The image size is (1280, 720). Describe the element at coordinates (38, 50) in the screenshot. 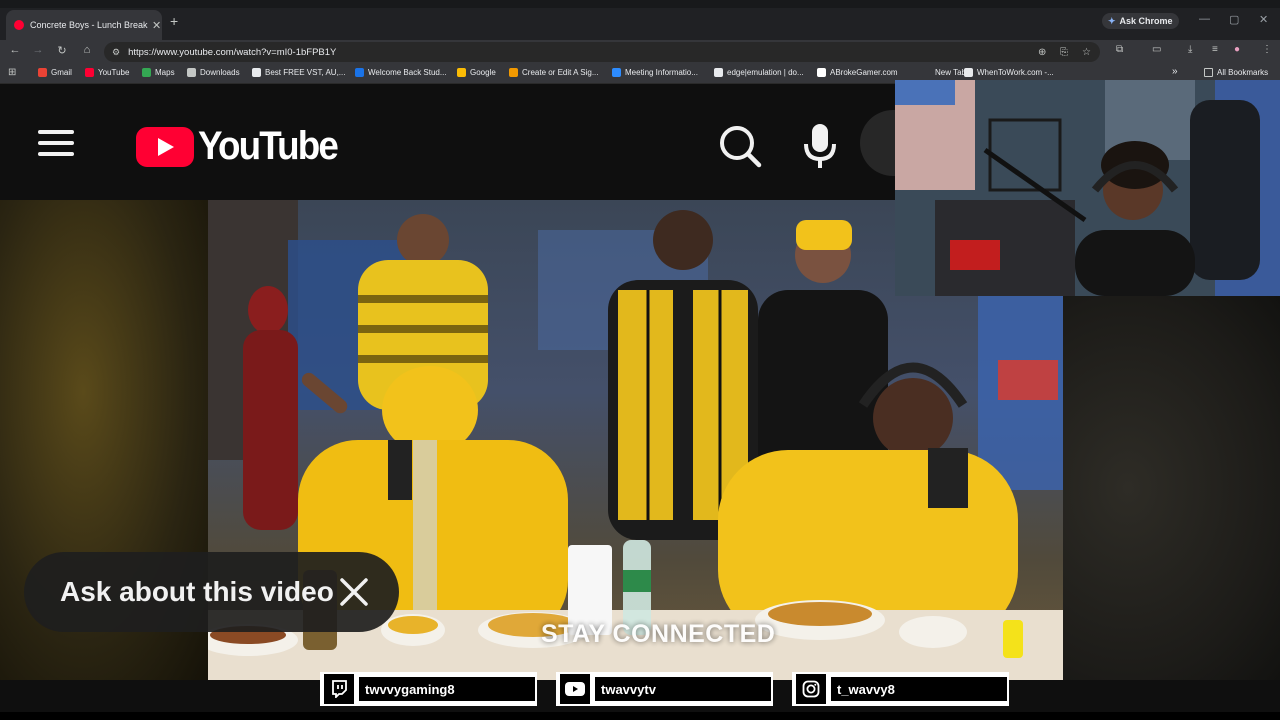

I see `forward-icon: →` at that location.